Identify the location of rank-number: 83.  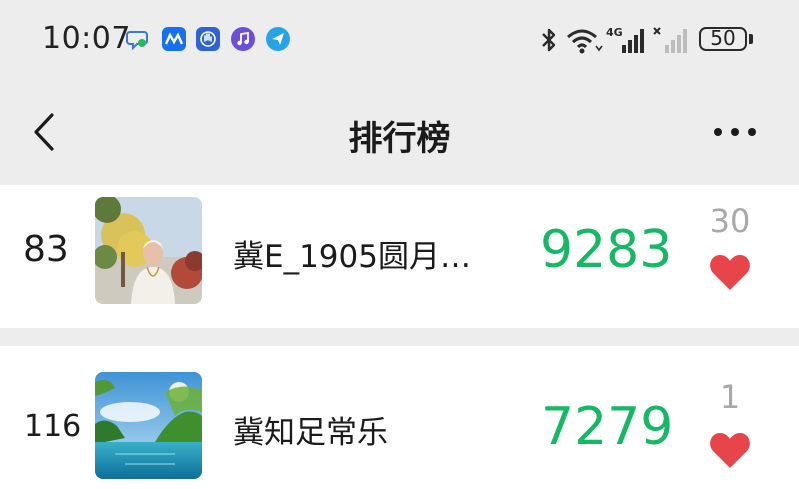
(46, 249).